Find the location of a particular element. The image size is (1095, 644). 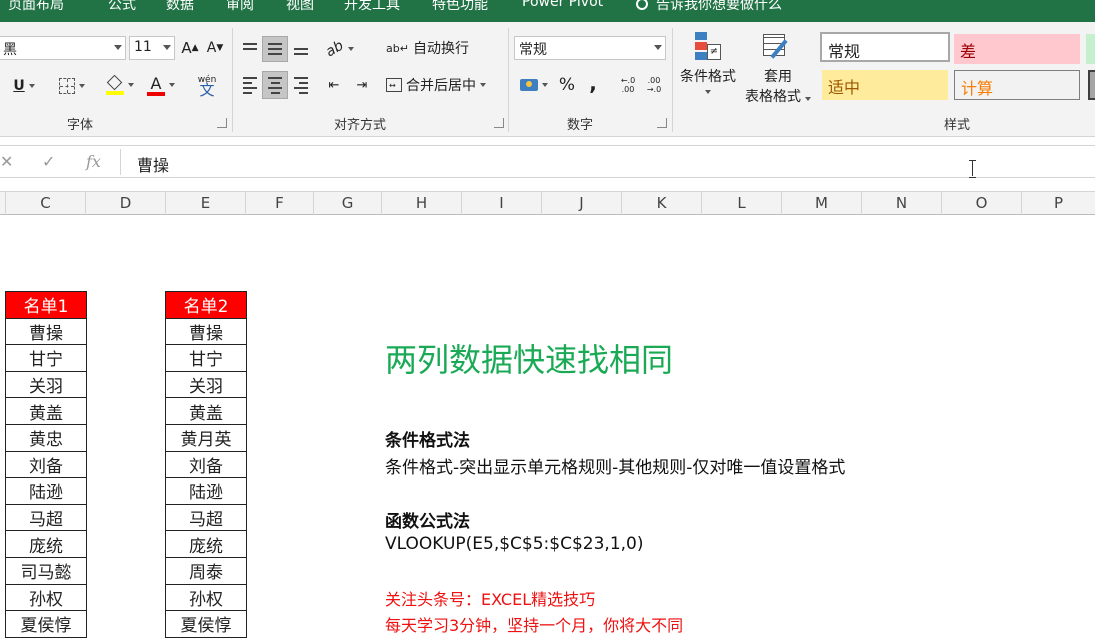

column-header-n: N is located at coordinates (902, 203).